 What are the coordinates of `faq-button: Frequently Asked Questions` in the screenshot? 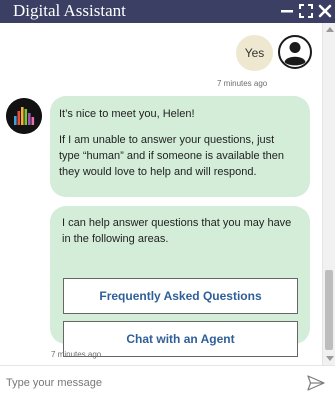 It's located at (180, 296).